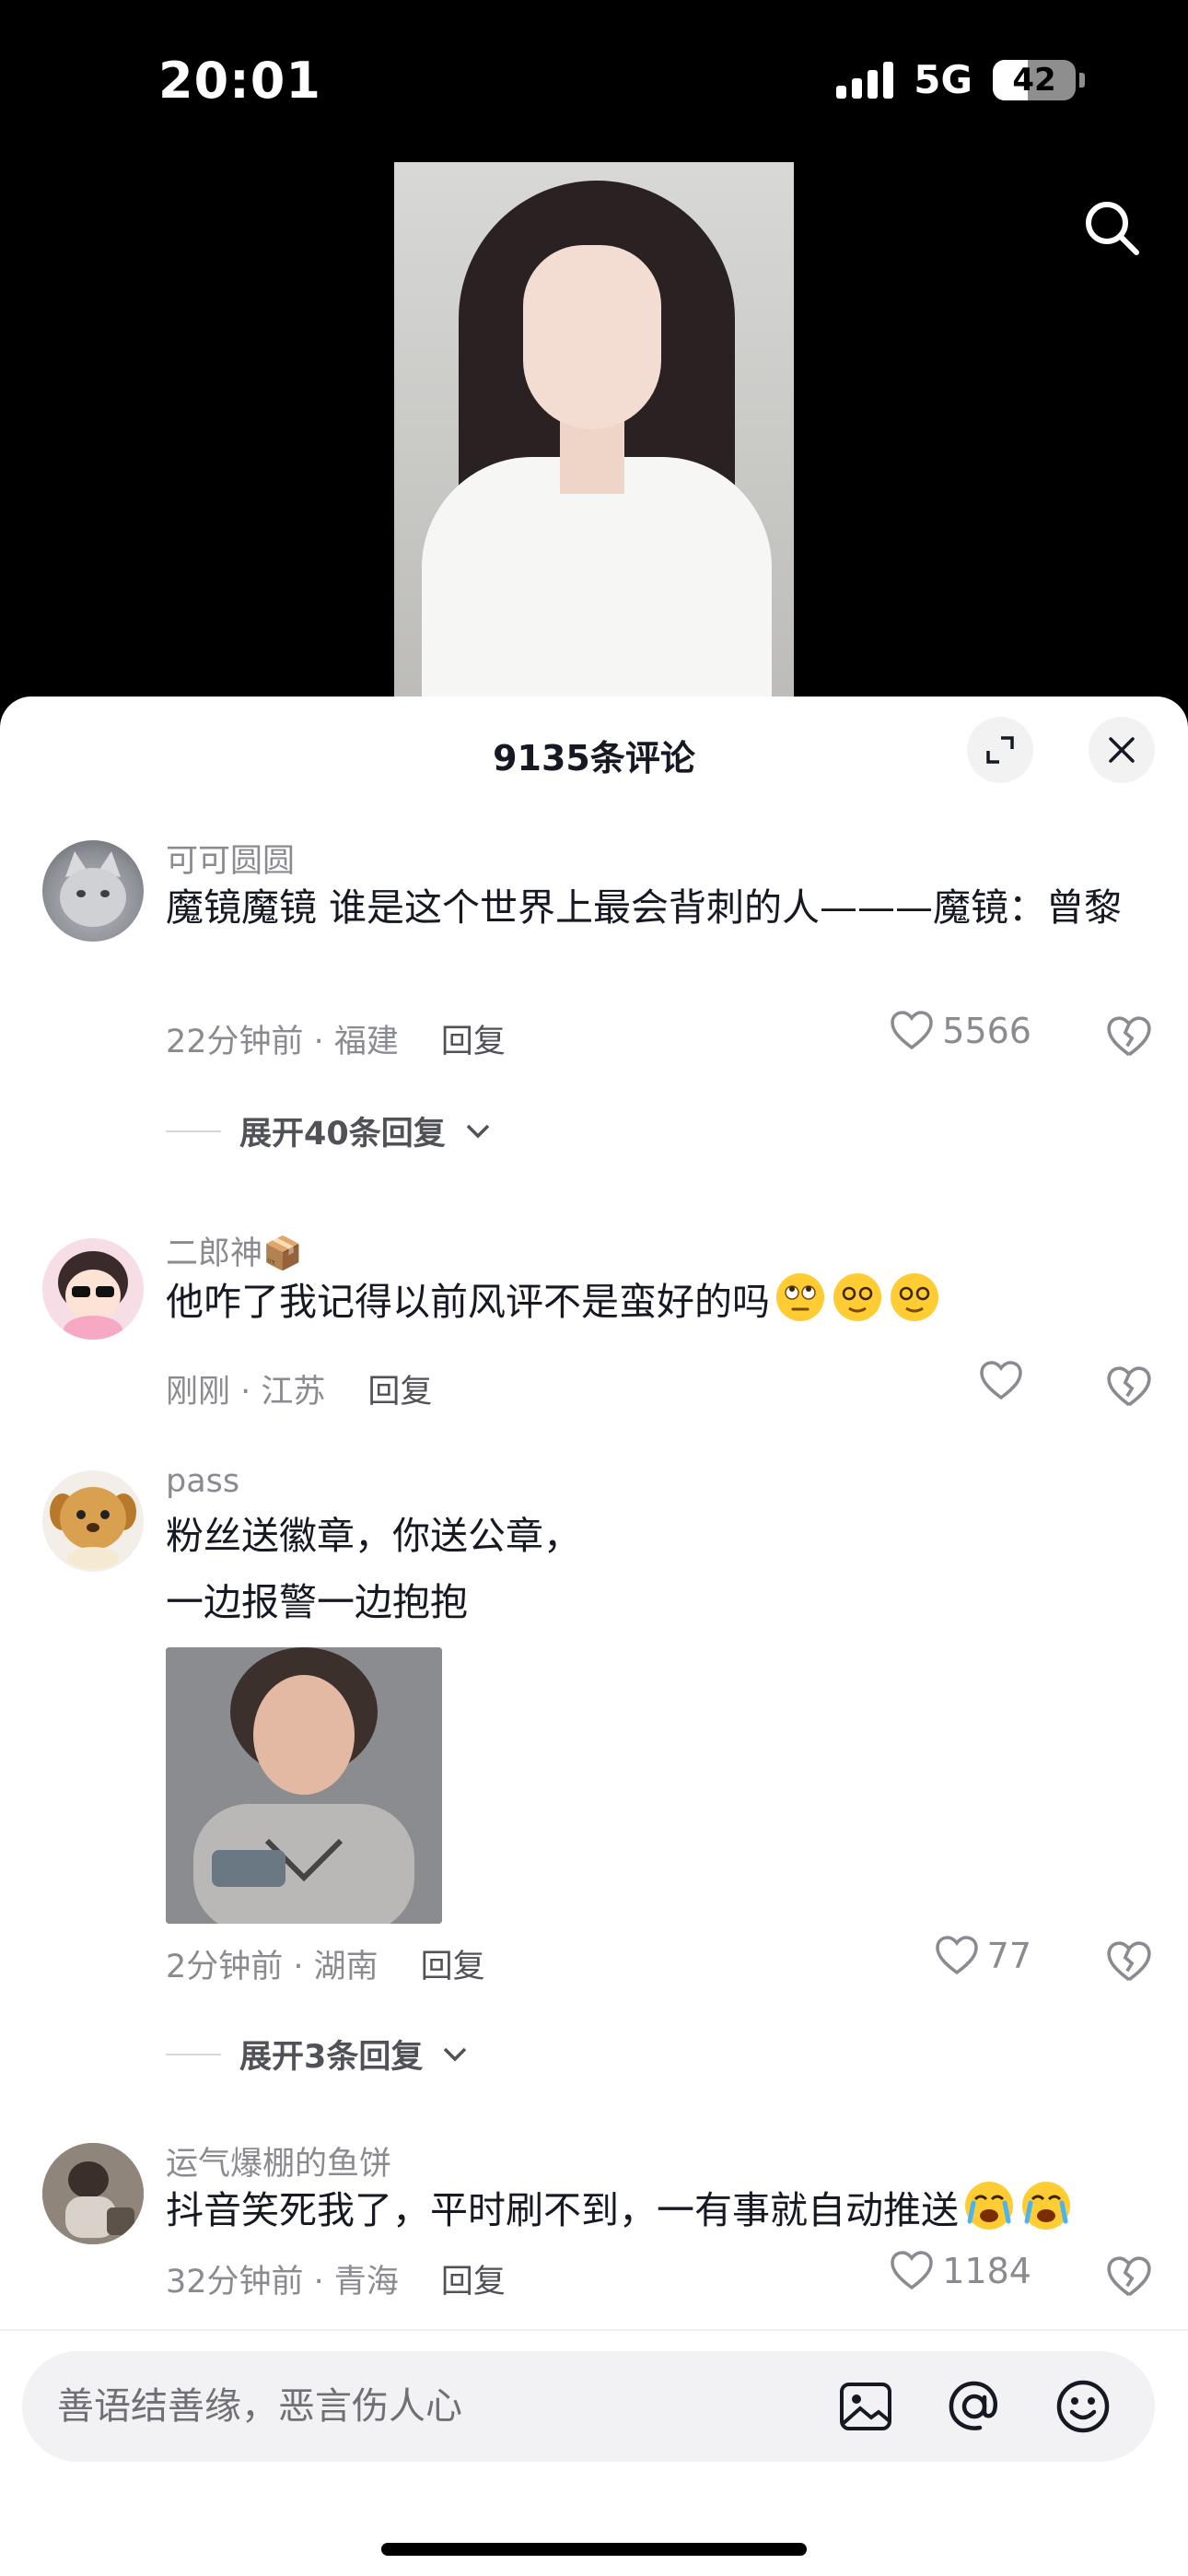 This screenshot has height=2576, width=1188. What do you see at coordinates (93, 1295) in the screenshot?
I see `cartoon-girl-avatar-icon` at bounding box center [93, 1295].